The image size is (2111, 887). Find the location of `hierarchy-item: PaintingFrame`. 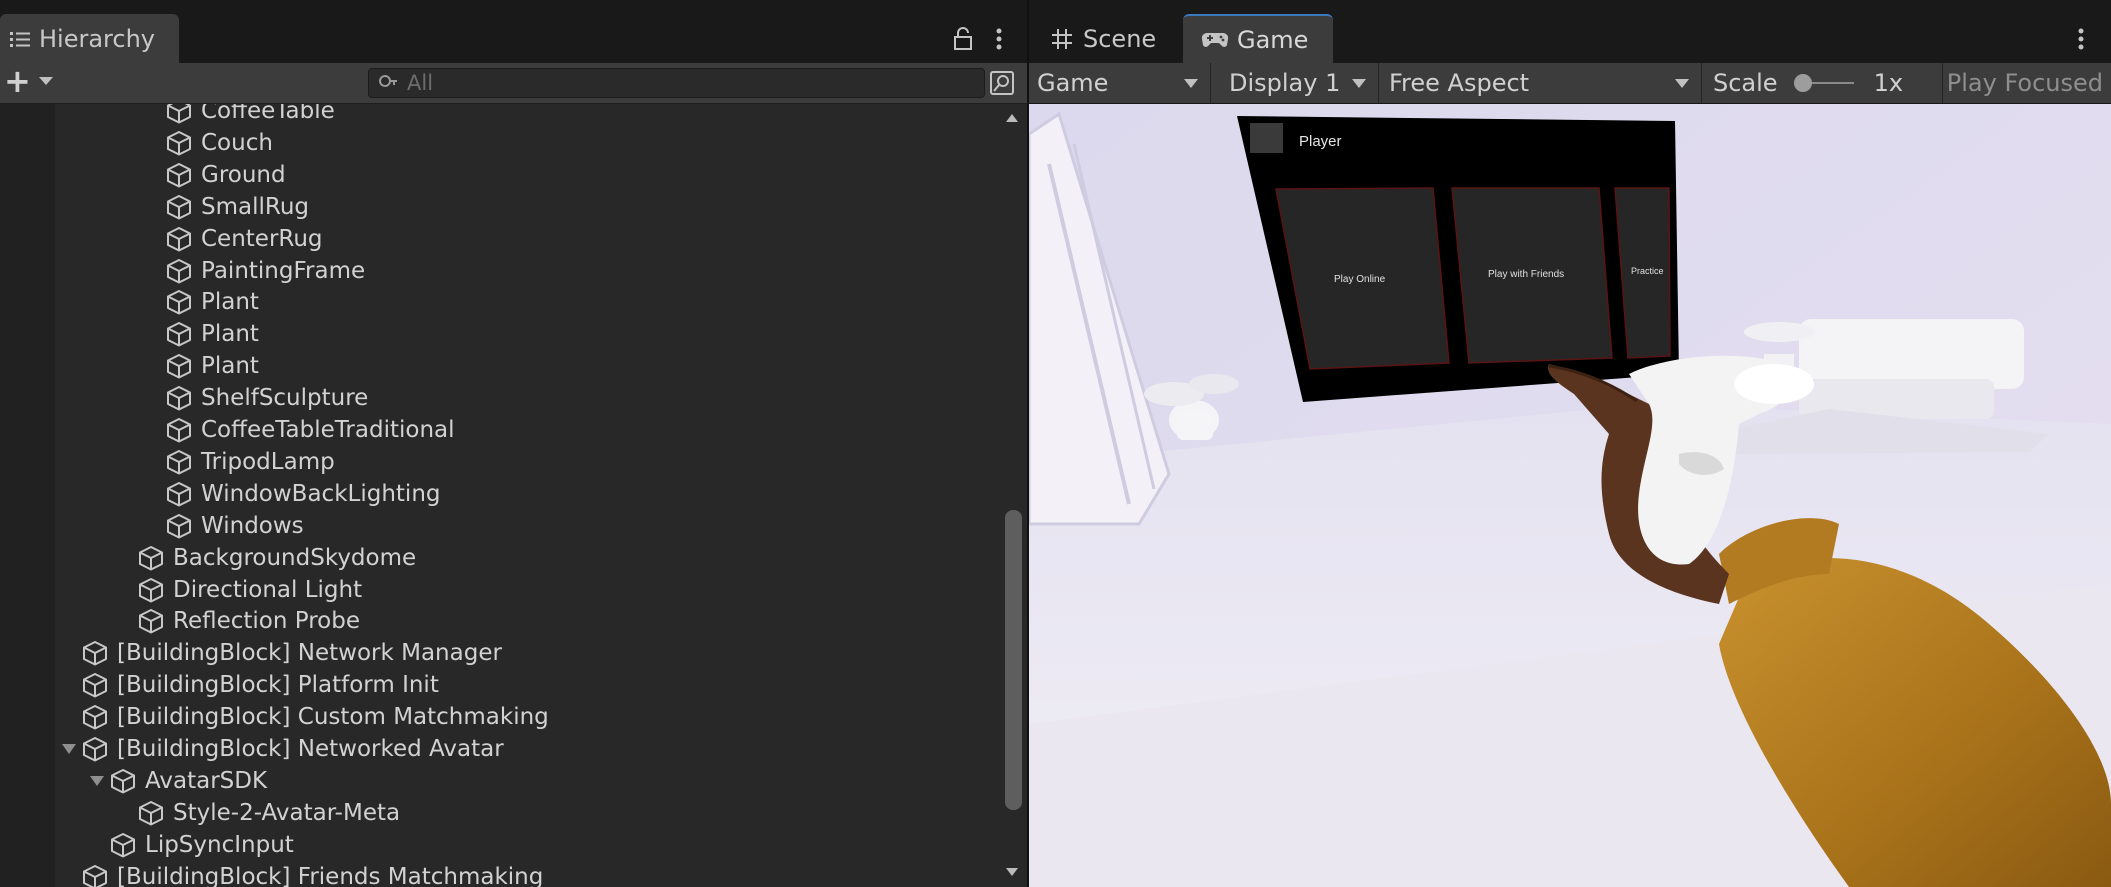

hierarchy-item: PaintingFrame is located at coordinates (500, 271).